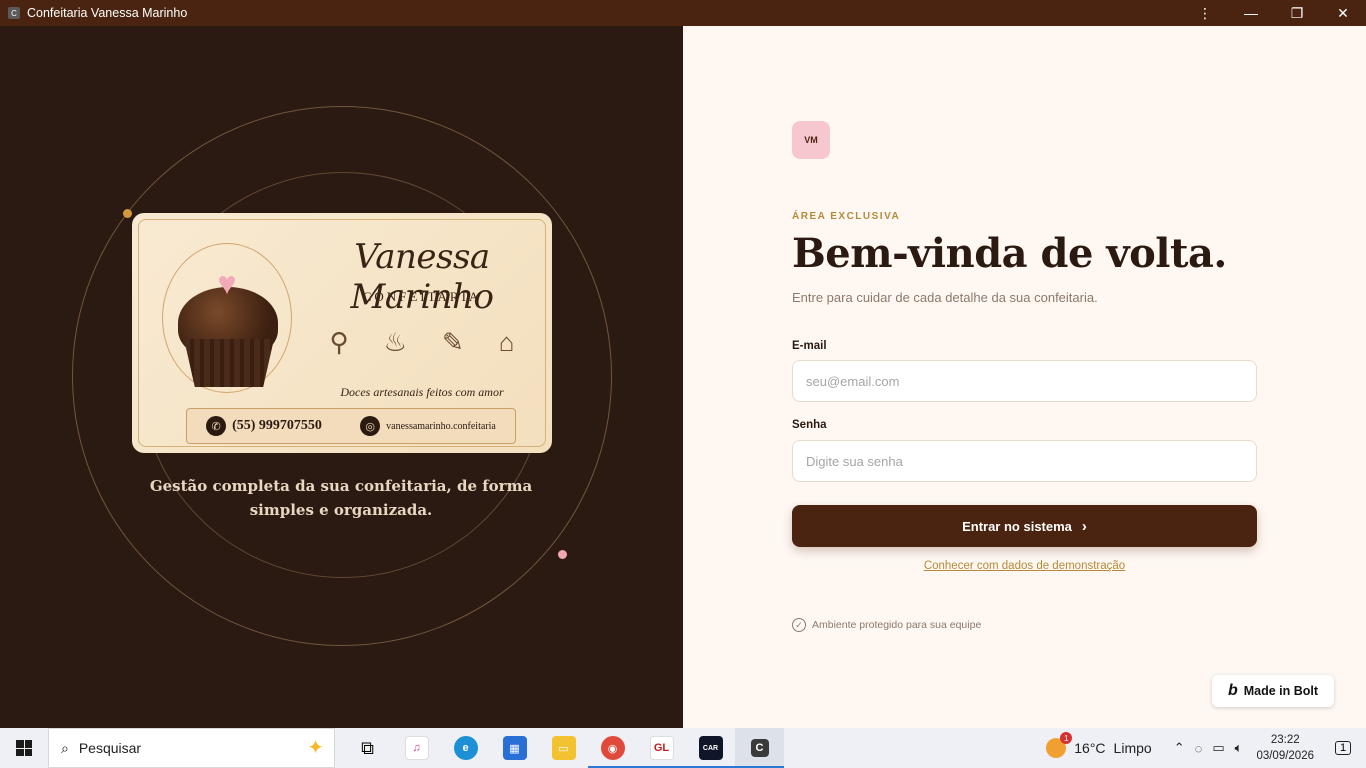  What do you see at coordinates (1024, 461) in the screenshot?
I see `password-field` at bounding box center [1024, 461].